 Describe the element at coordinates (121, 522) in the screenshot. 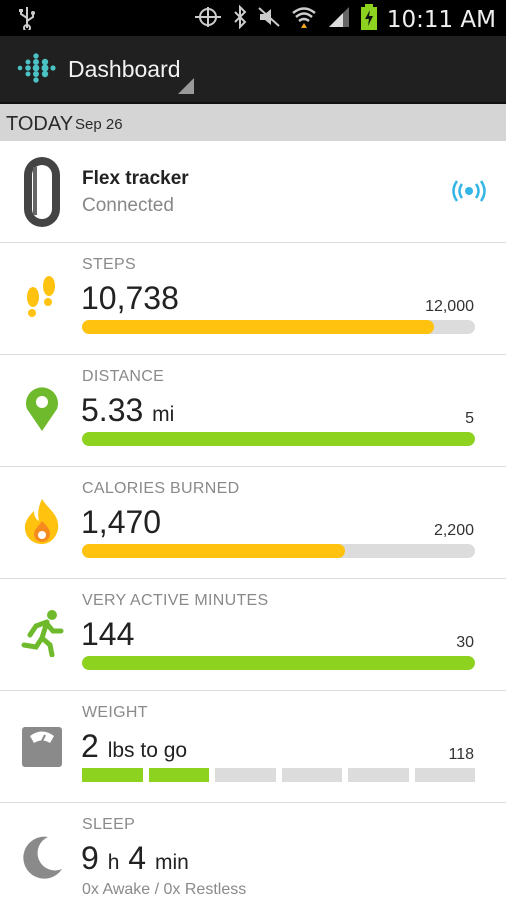

I see `metric-value: 1,470` at that location.